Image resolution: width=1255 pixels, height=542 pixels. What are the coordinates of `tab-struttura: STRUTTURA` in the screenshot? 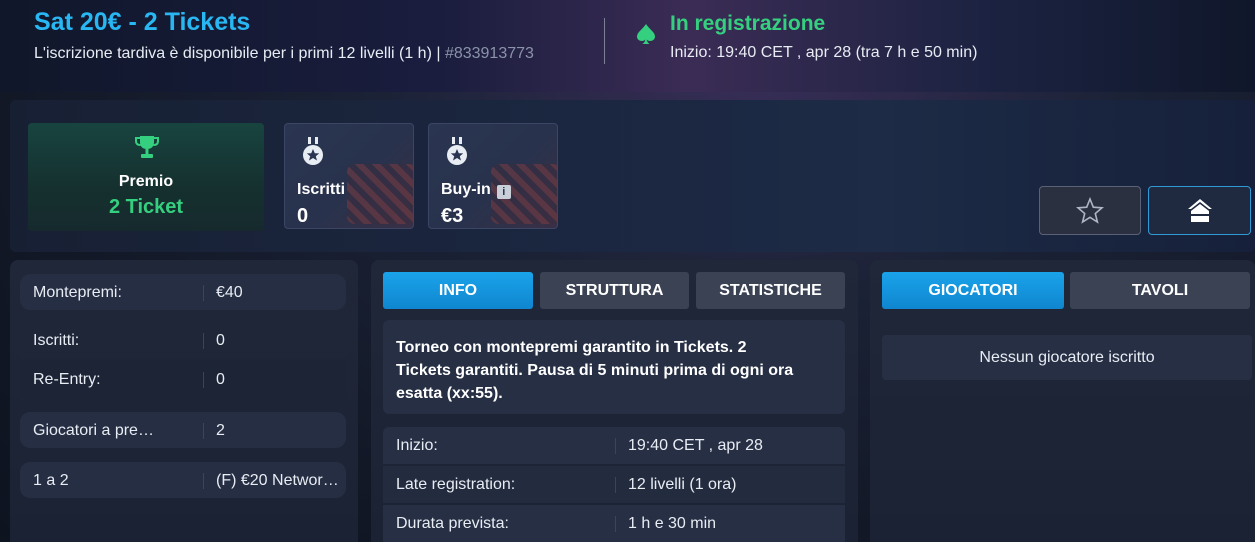 It's located at (614, 290).